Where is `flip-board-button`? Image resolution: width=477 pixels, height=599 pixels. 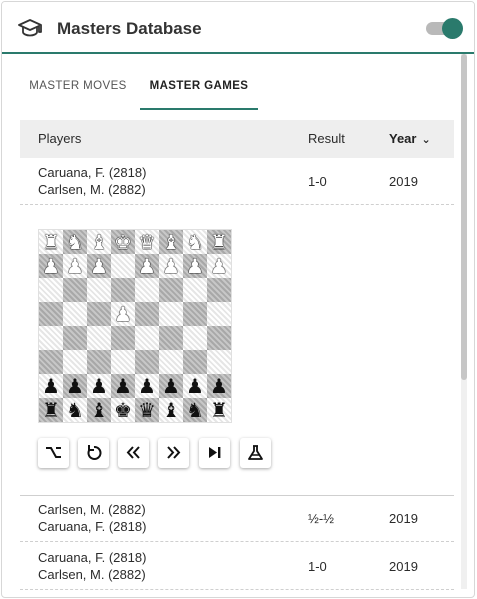 flip-board-button is located at coordinates (93, 453).